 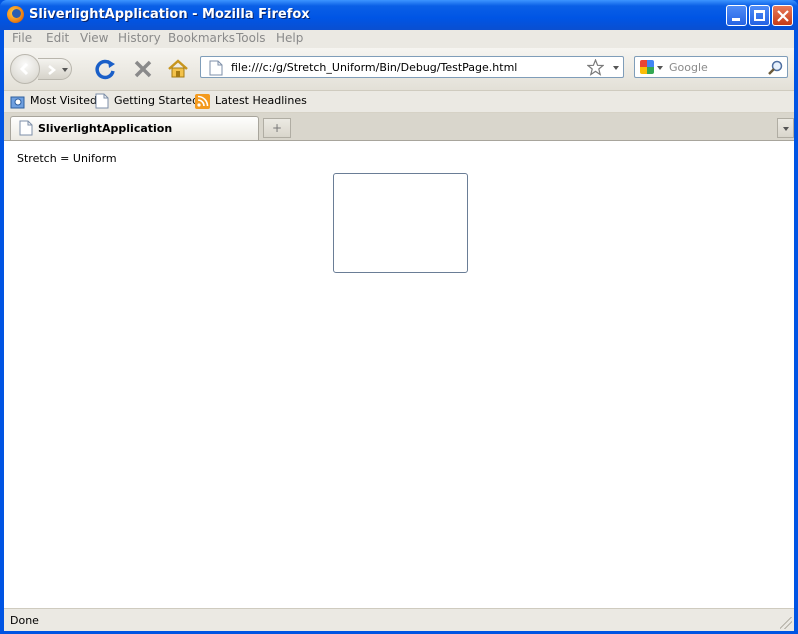 I want to click on close-button, so click(x=782, y=15).